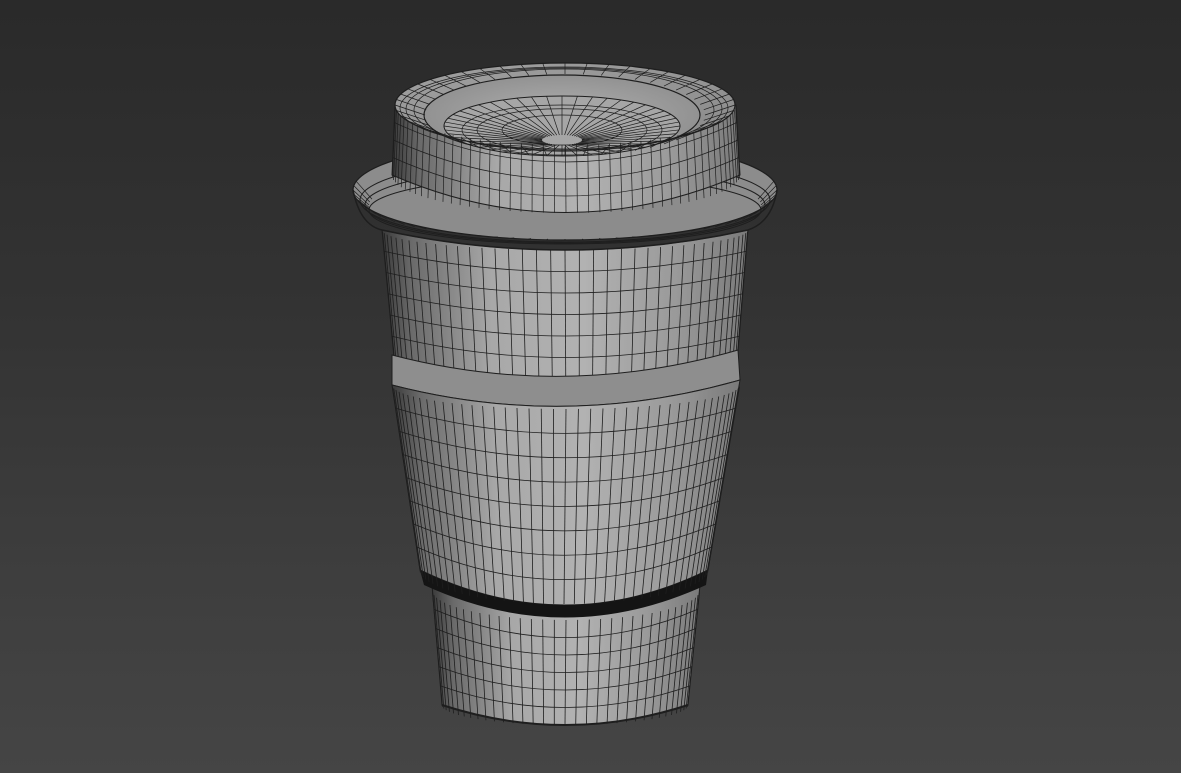 The image size is (1181, 773). What do you see at coordinates (566, 483) in the screenshot?
I see `cup-sleeve` at bounding box center [566, 483].